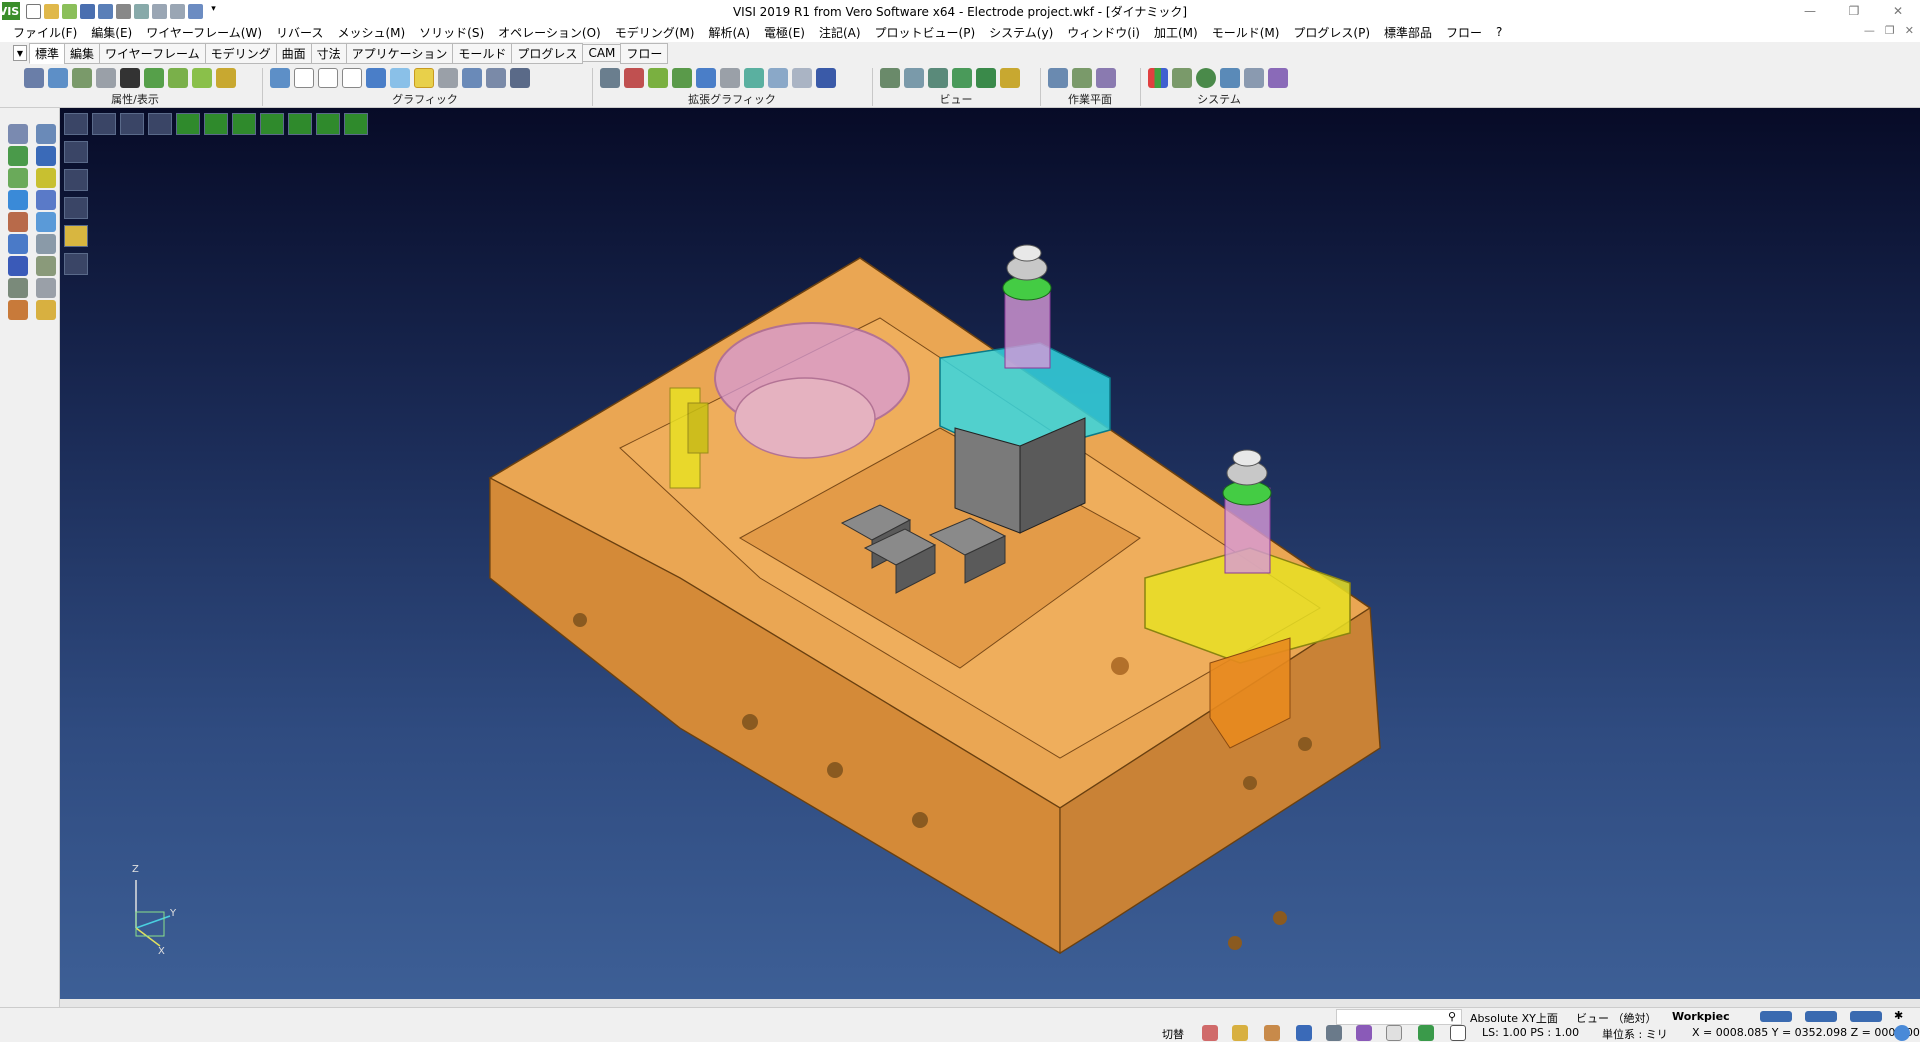 The image size is (1920, 1042). What do you see at coordinates (111, 32) in the screenshot?
I see `menu-edit: 編集(E)` at bounding box center [111, 32].